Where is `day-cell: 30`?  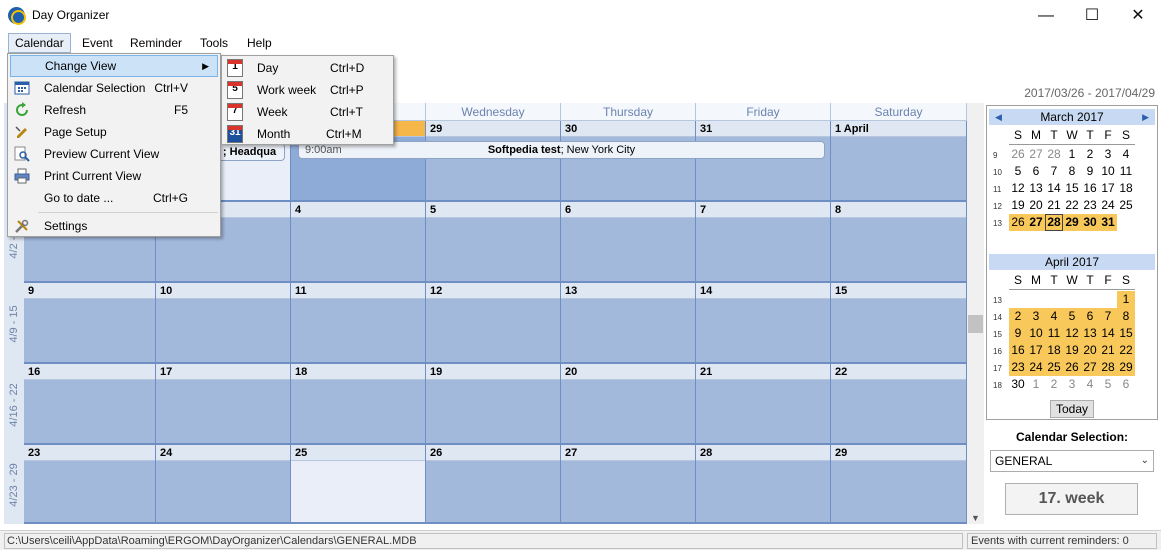 day-cell: 30 is located at coordinates (628, 161).